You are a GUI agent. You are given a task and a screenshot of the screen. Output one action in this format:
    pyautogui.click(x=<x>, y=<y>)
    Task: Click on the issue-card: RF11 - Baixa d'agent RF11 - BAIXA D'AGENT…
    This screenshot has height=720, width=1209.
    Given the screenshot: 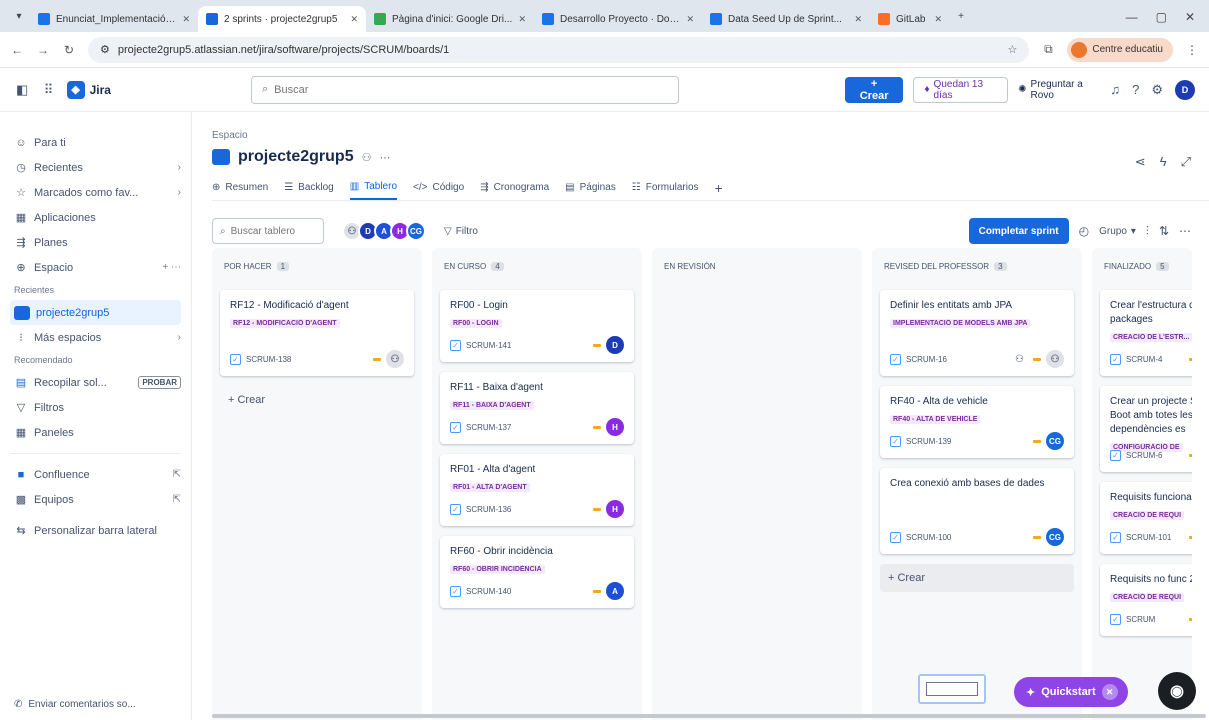 What is the action you would take?
    pyautogui.click(x=537, y=408)
    